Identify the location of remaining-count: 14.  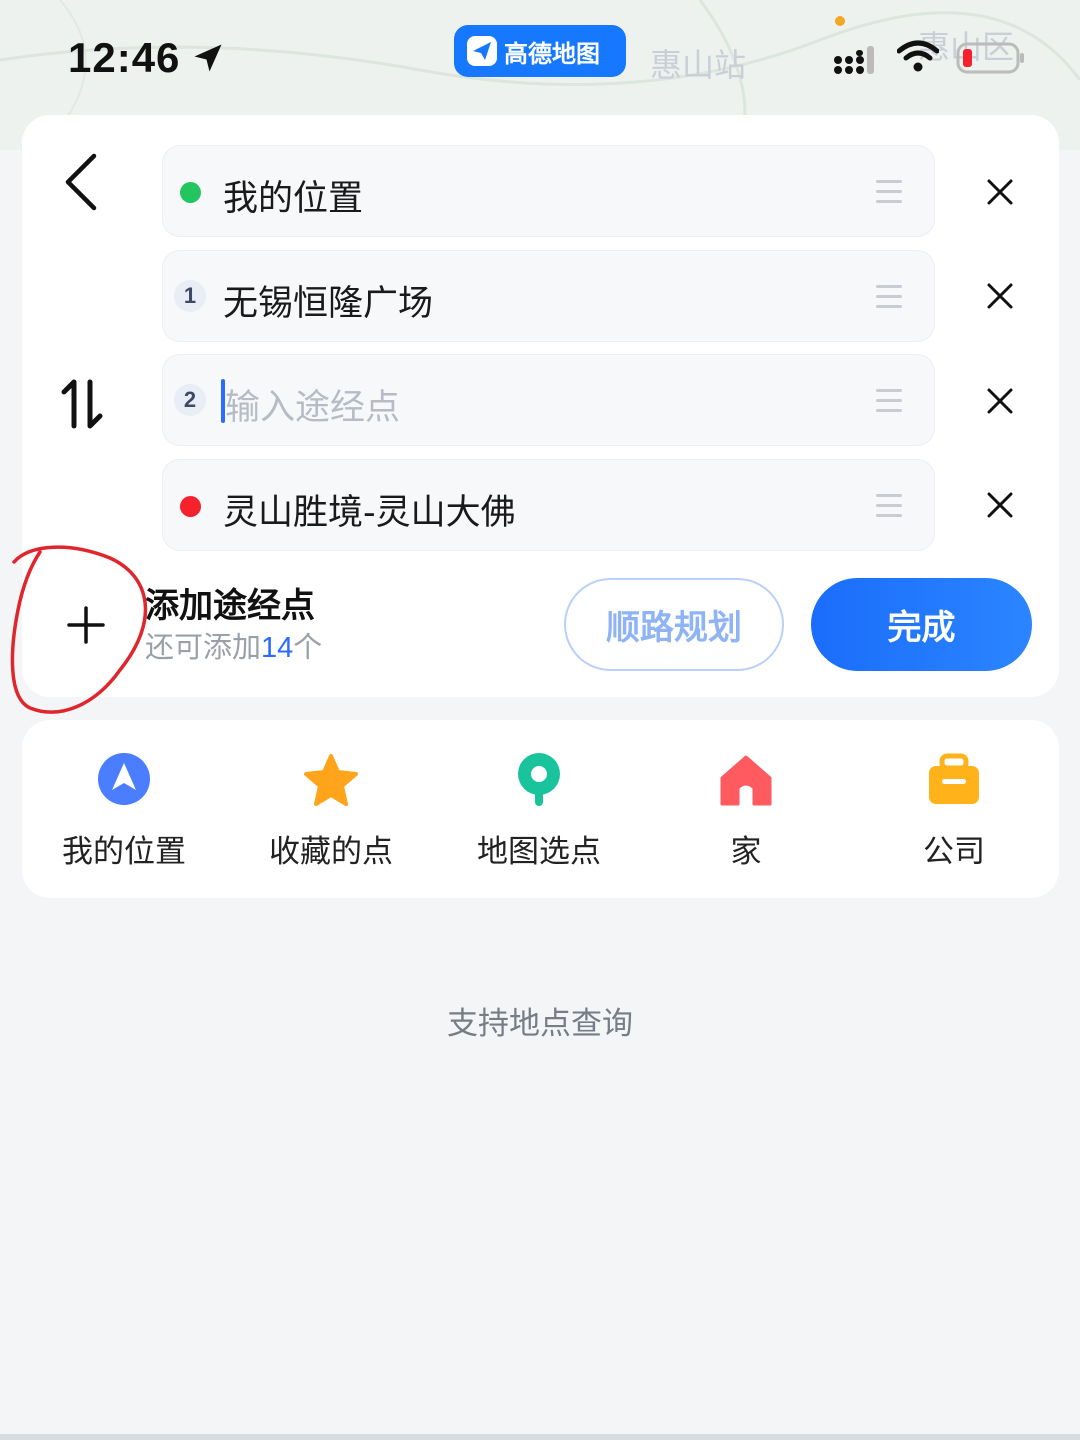
(277, 648).